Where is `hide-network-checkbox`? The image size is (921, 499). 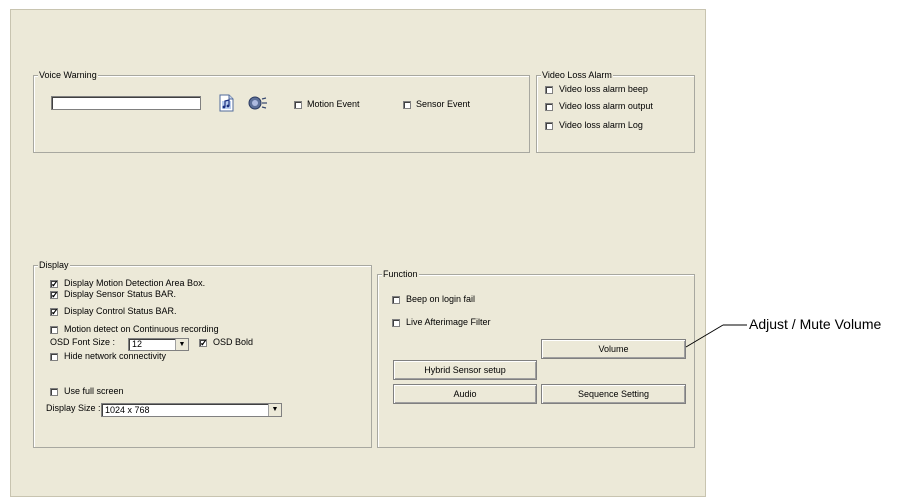 hide-network-checkbox is located at coordinates (54, 357).